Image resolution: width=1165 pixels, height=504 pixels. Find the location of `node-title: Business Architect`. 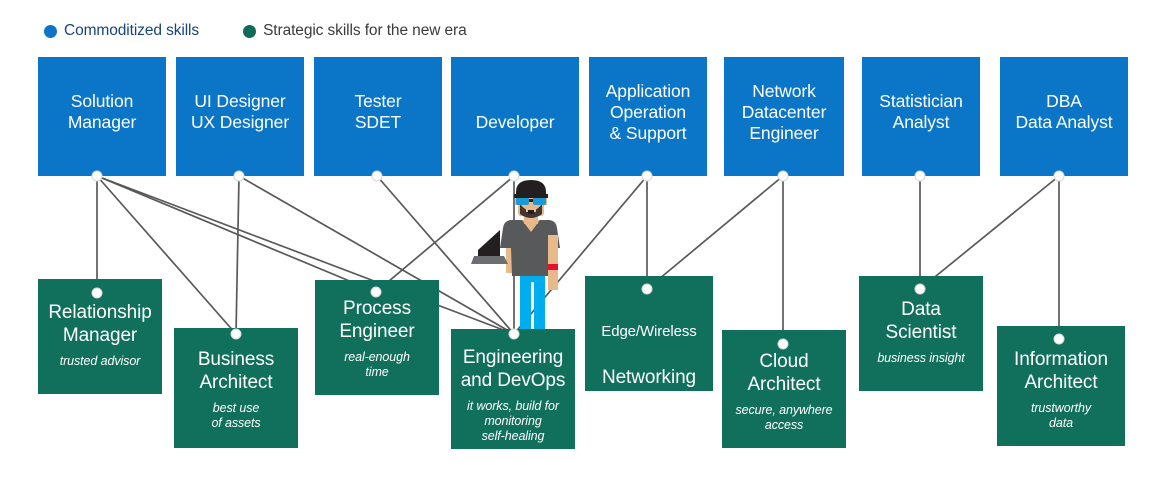

node-title: Business Architect is located at coordinates (236, 371).